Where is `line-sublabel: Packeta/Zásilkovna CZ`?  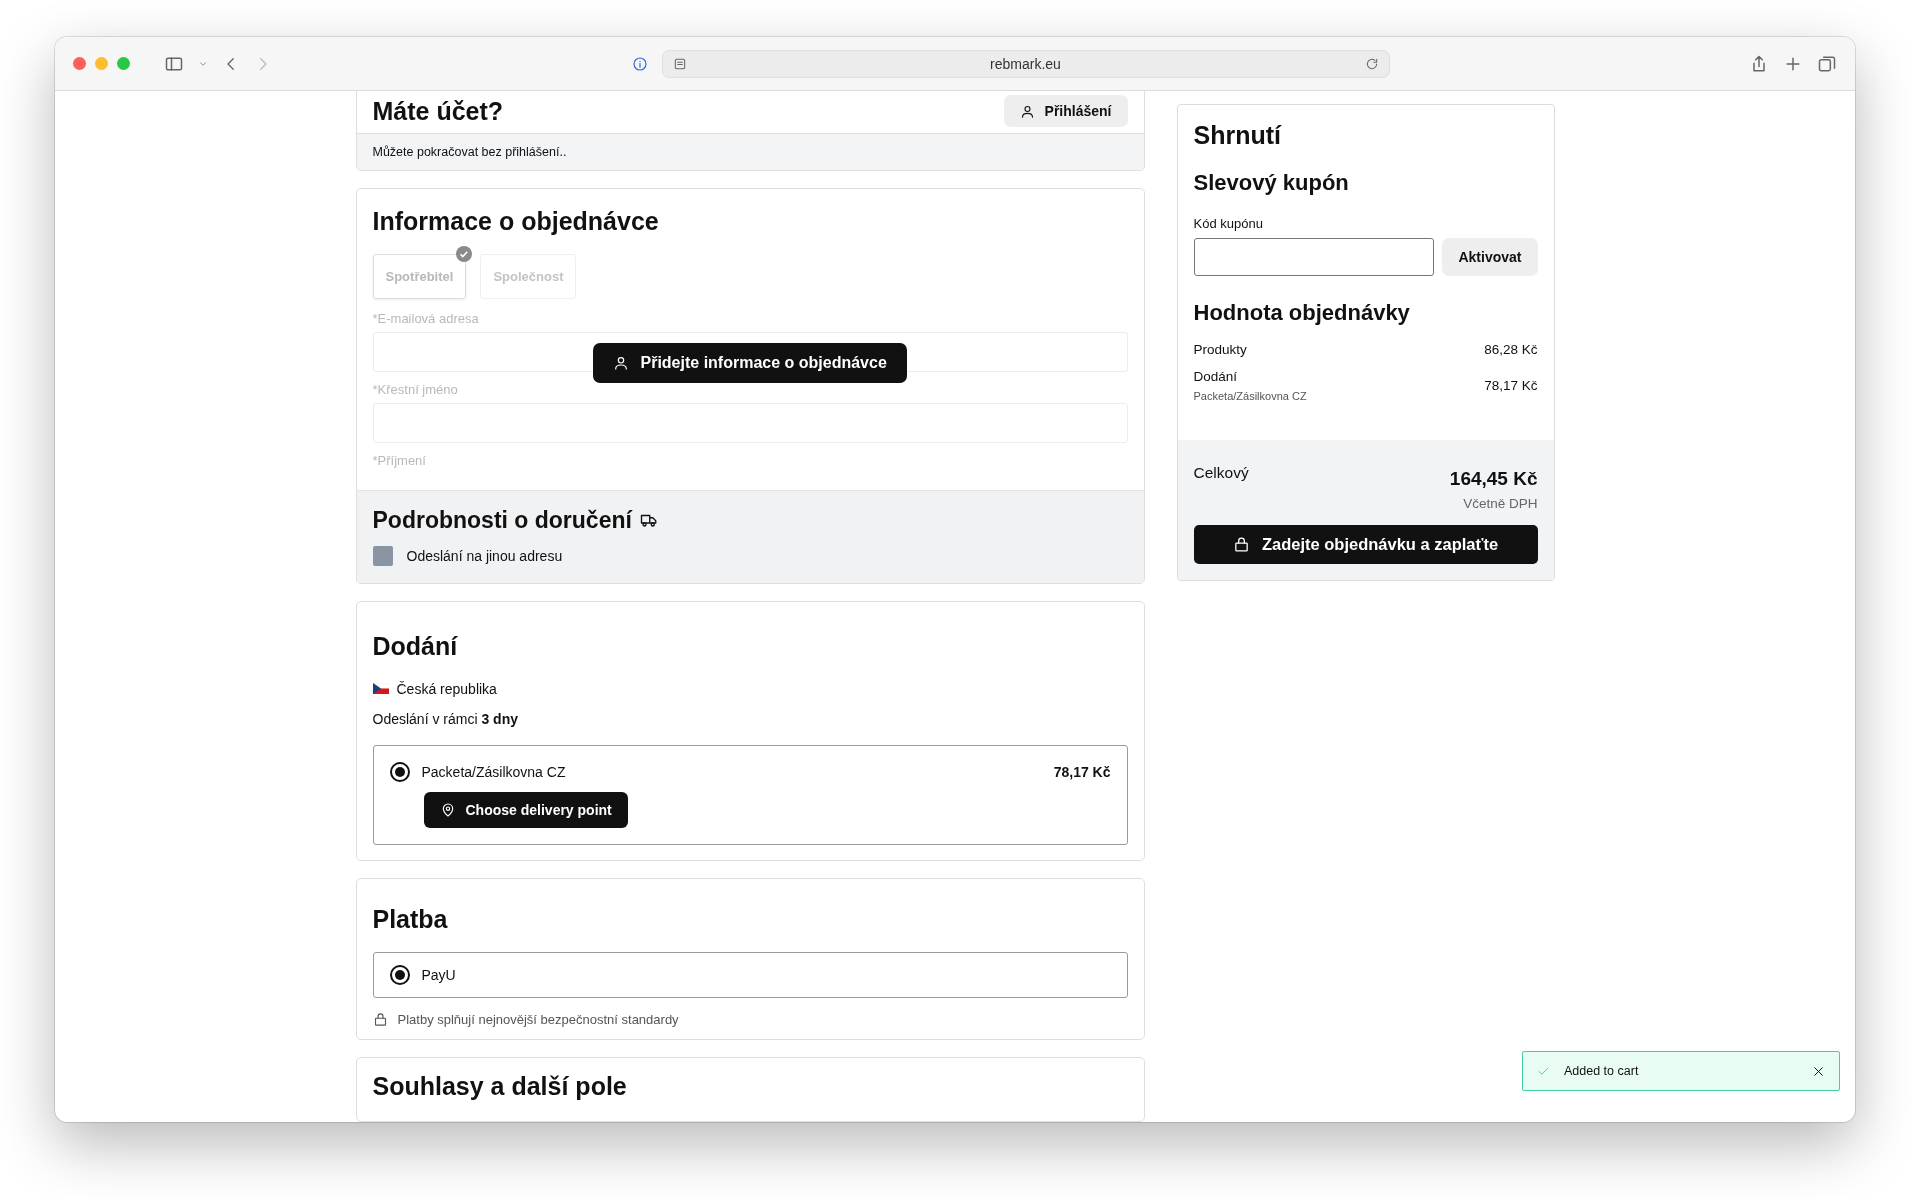 line-sublabel: Packeta/Zásilkovna CZ is located at coordinates (1250, 396).